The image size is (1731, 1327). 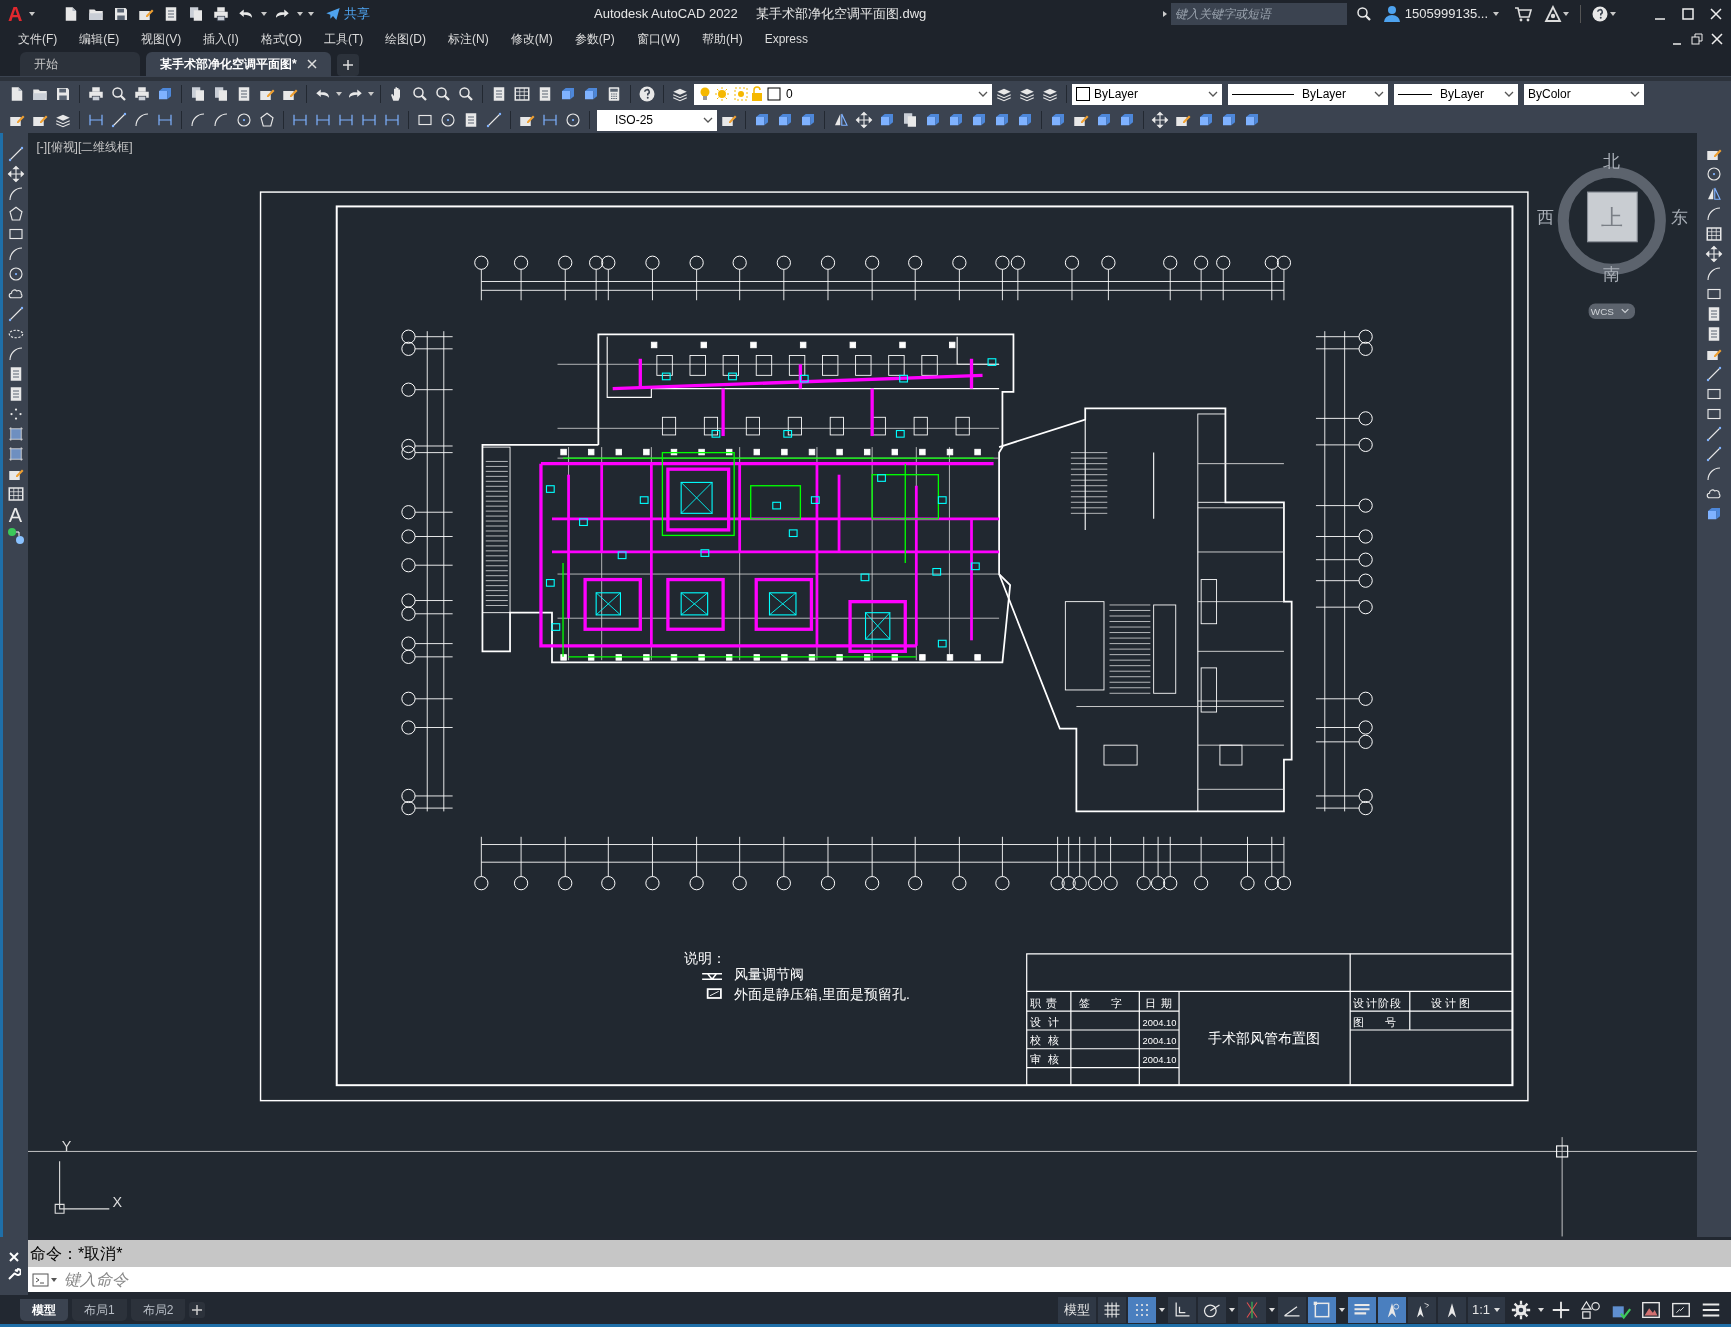 I want to click on new-tab-button, so click(x=347, y=65).